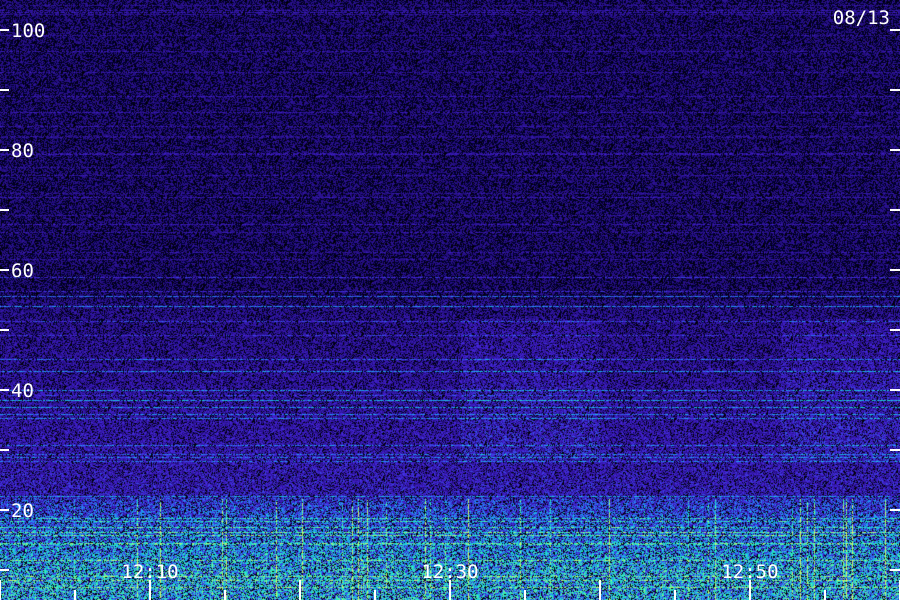 The height and width of the screenshot is (600, 900). I want to click on y-tick-label: 20, so click(22, 511).